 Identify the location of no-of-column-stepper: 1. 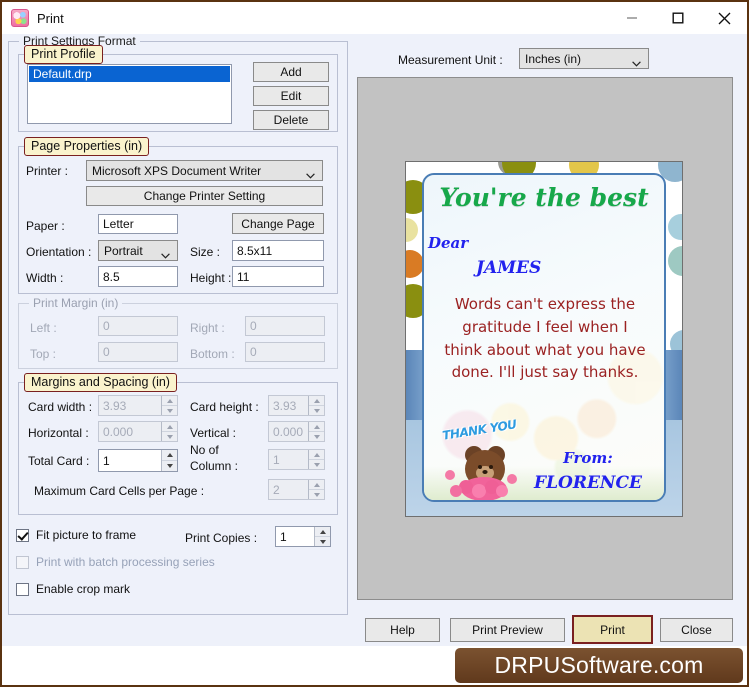
(296, 459).